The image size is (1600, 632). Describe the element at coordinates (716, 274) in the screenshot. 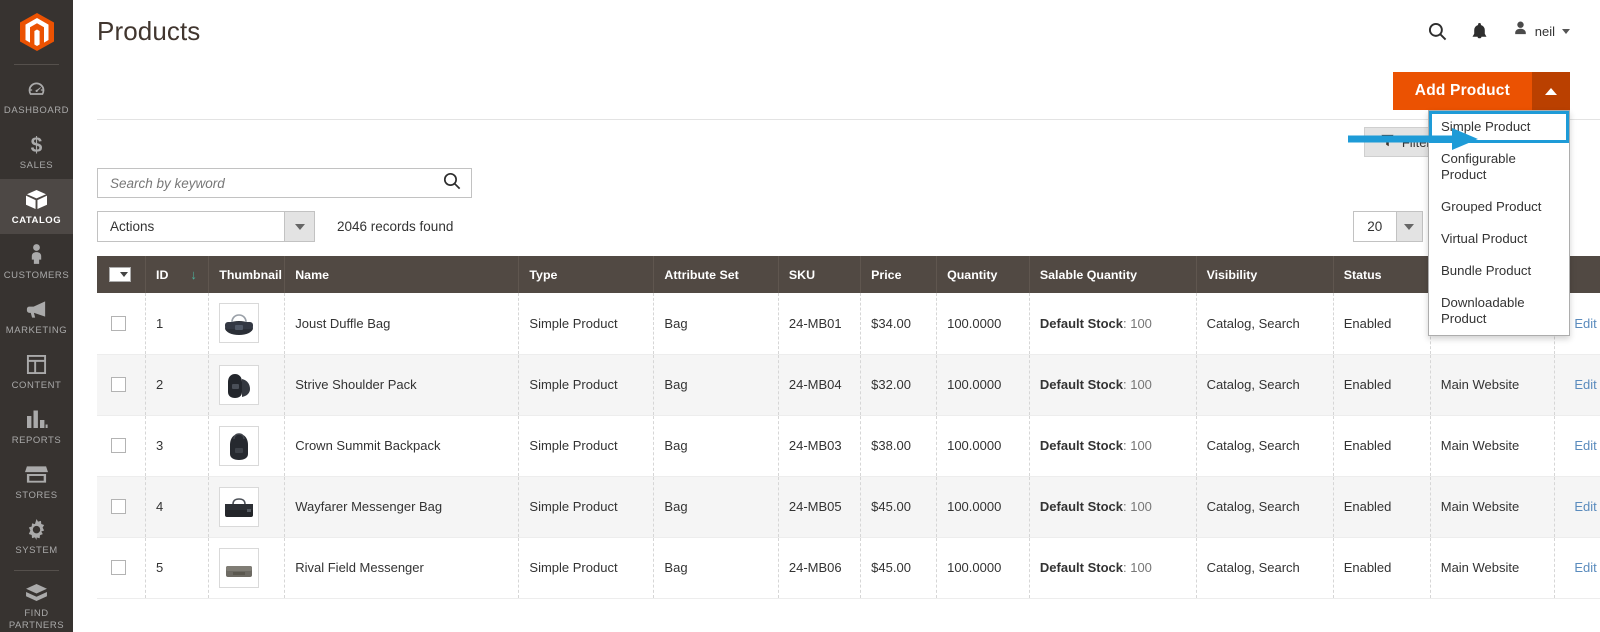

I see `column-header-attribute-set: Attribute Set` at that location.